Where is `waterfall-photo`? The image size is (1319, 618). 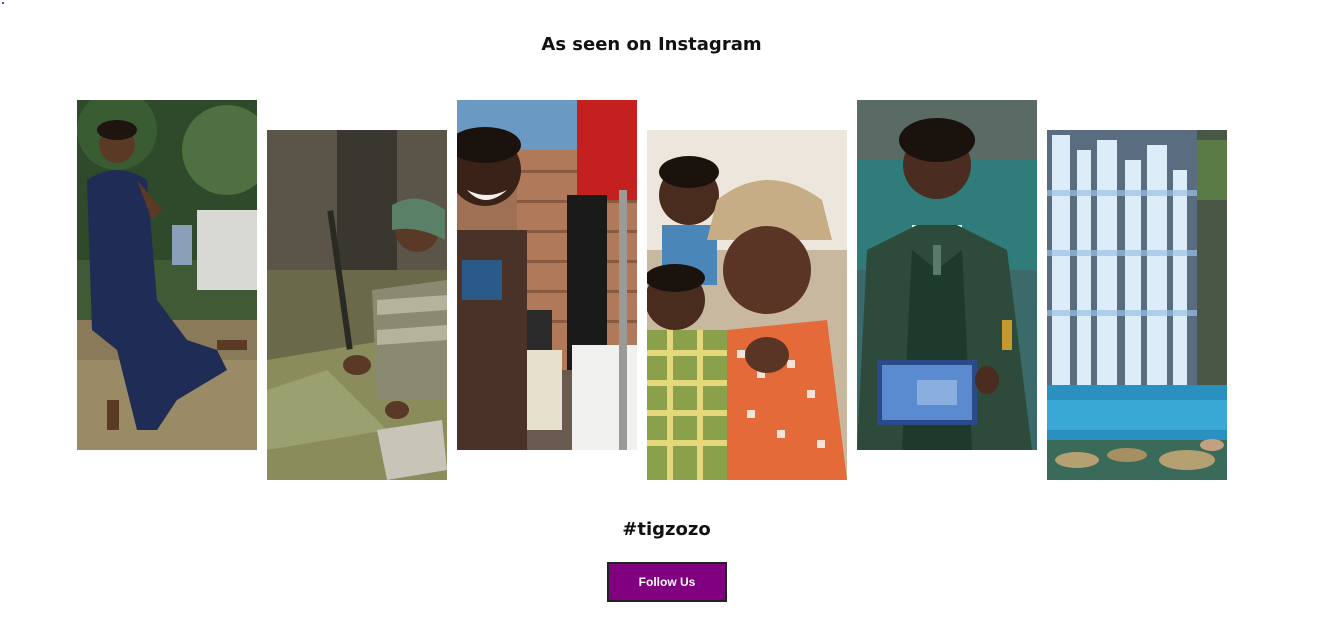 waterfall-photo is located at coordinates (1137, 305).